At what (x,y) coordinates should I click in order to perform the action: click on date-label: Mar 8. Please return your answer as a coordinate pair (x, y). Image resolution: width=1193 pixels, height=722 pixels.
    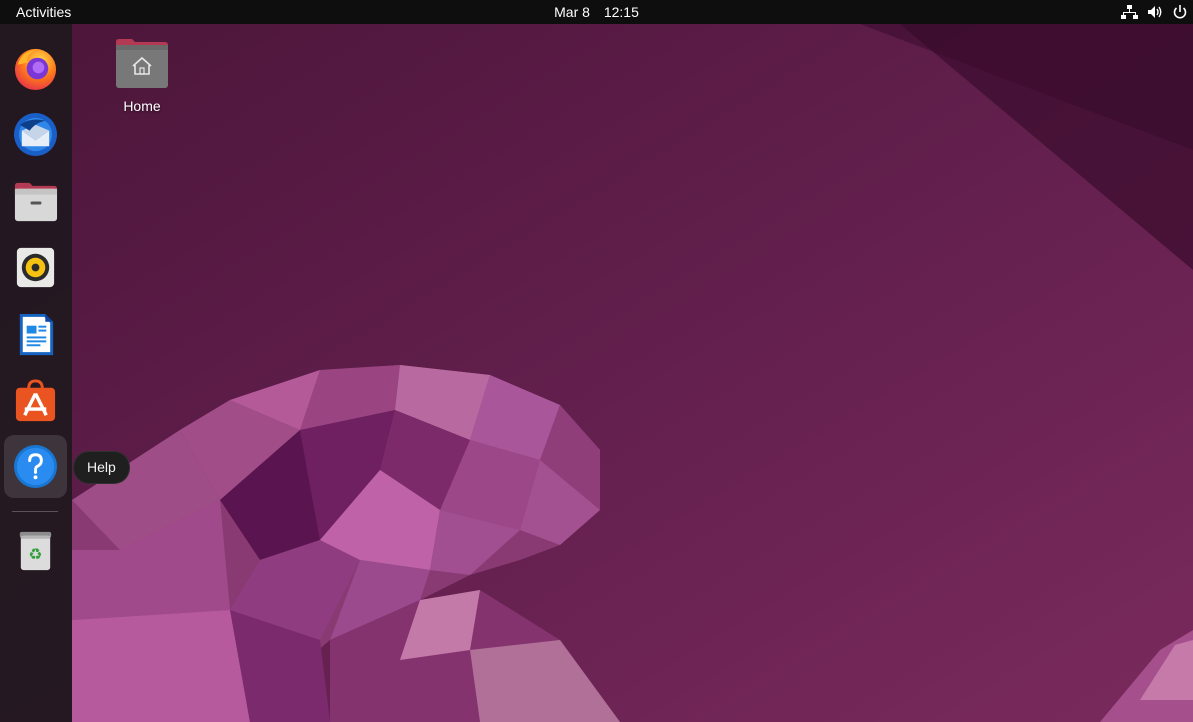
    Looking at the image, I should click on (572, 12).